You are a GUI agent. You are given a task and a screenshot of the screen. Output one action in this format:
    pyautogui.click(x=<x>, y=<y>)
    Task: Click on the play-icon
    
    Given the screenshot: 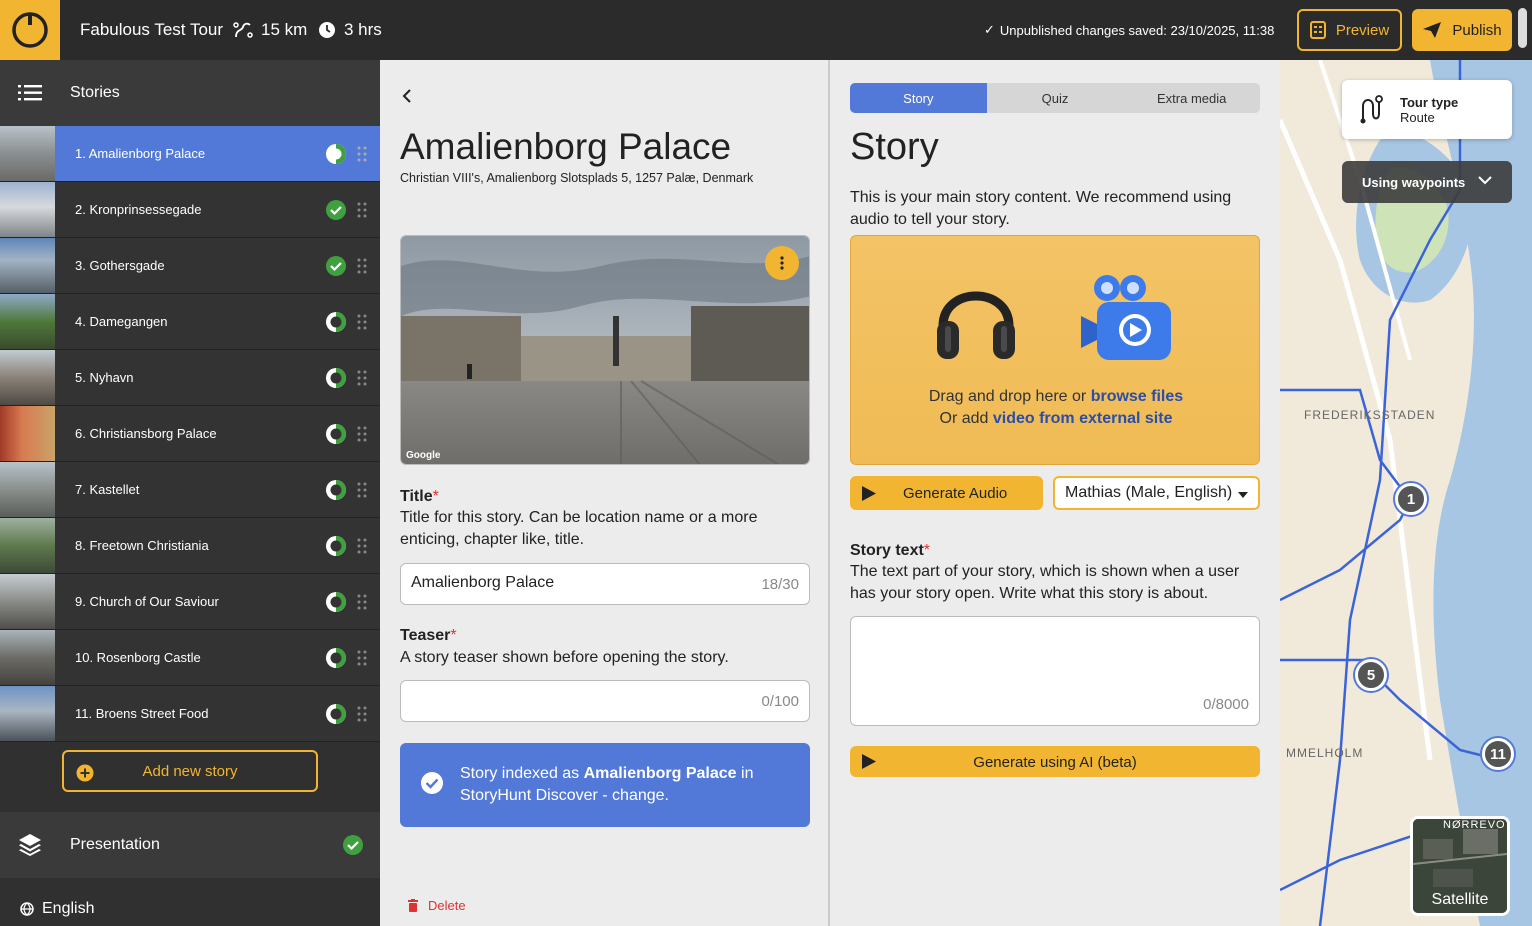 What is the action you would take?
    pyautogui.click(x=869, y=493)
    